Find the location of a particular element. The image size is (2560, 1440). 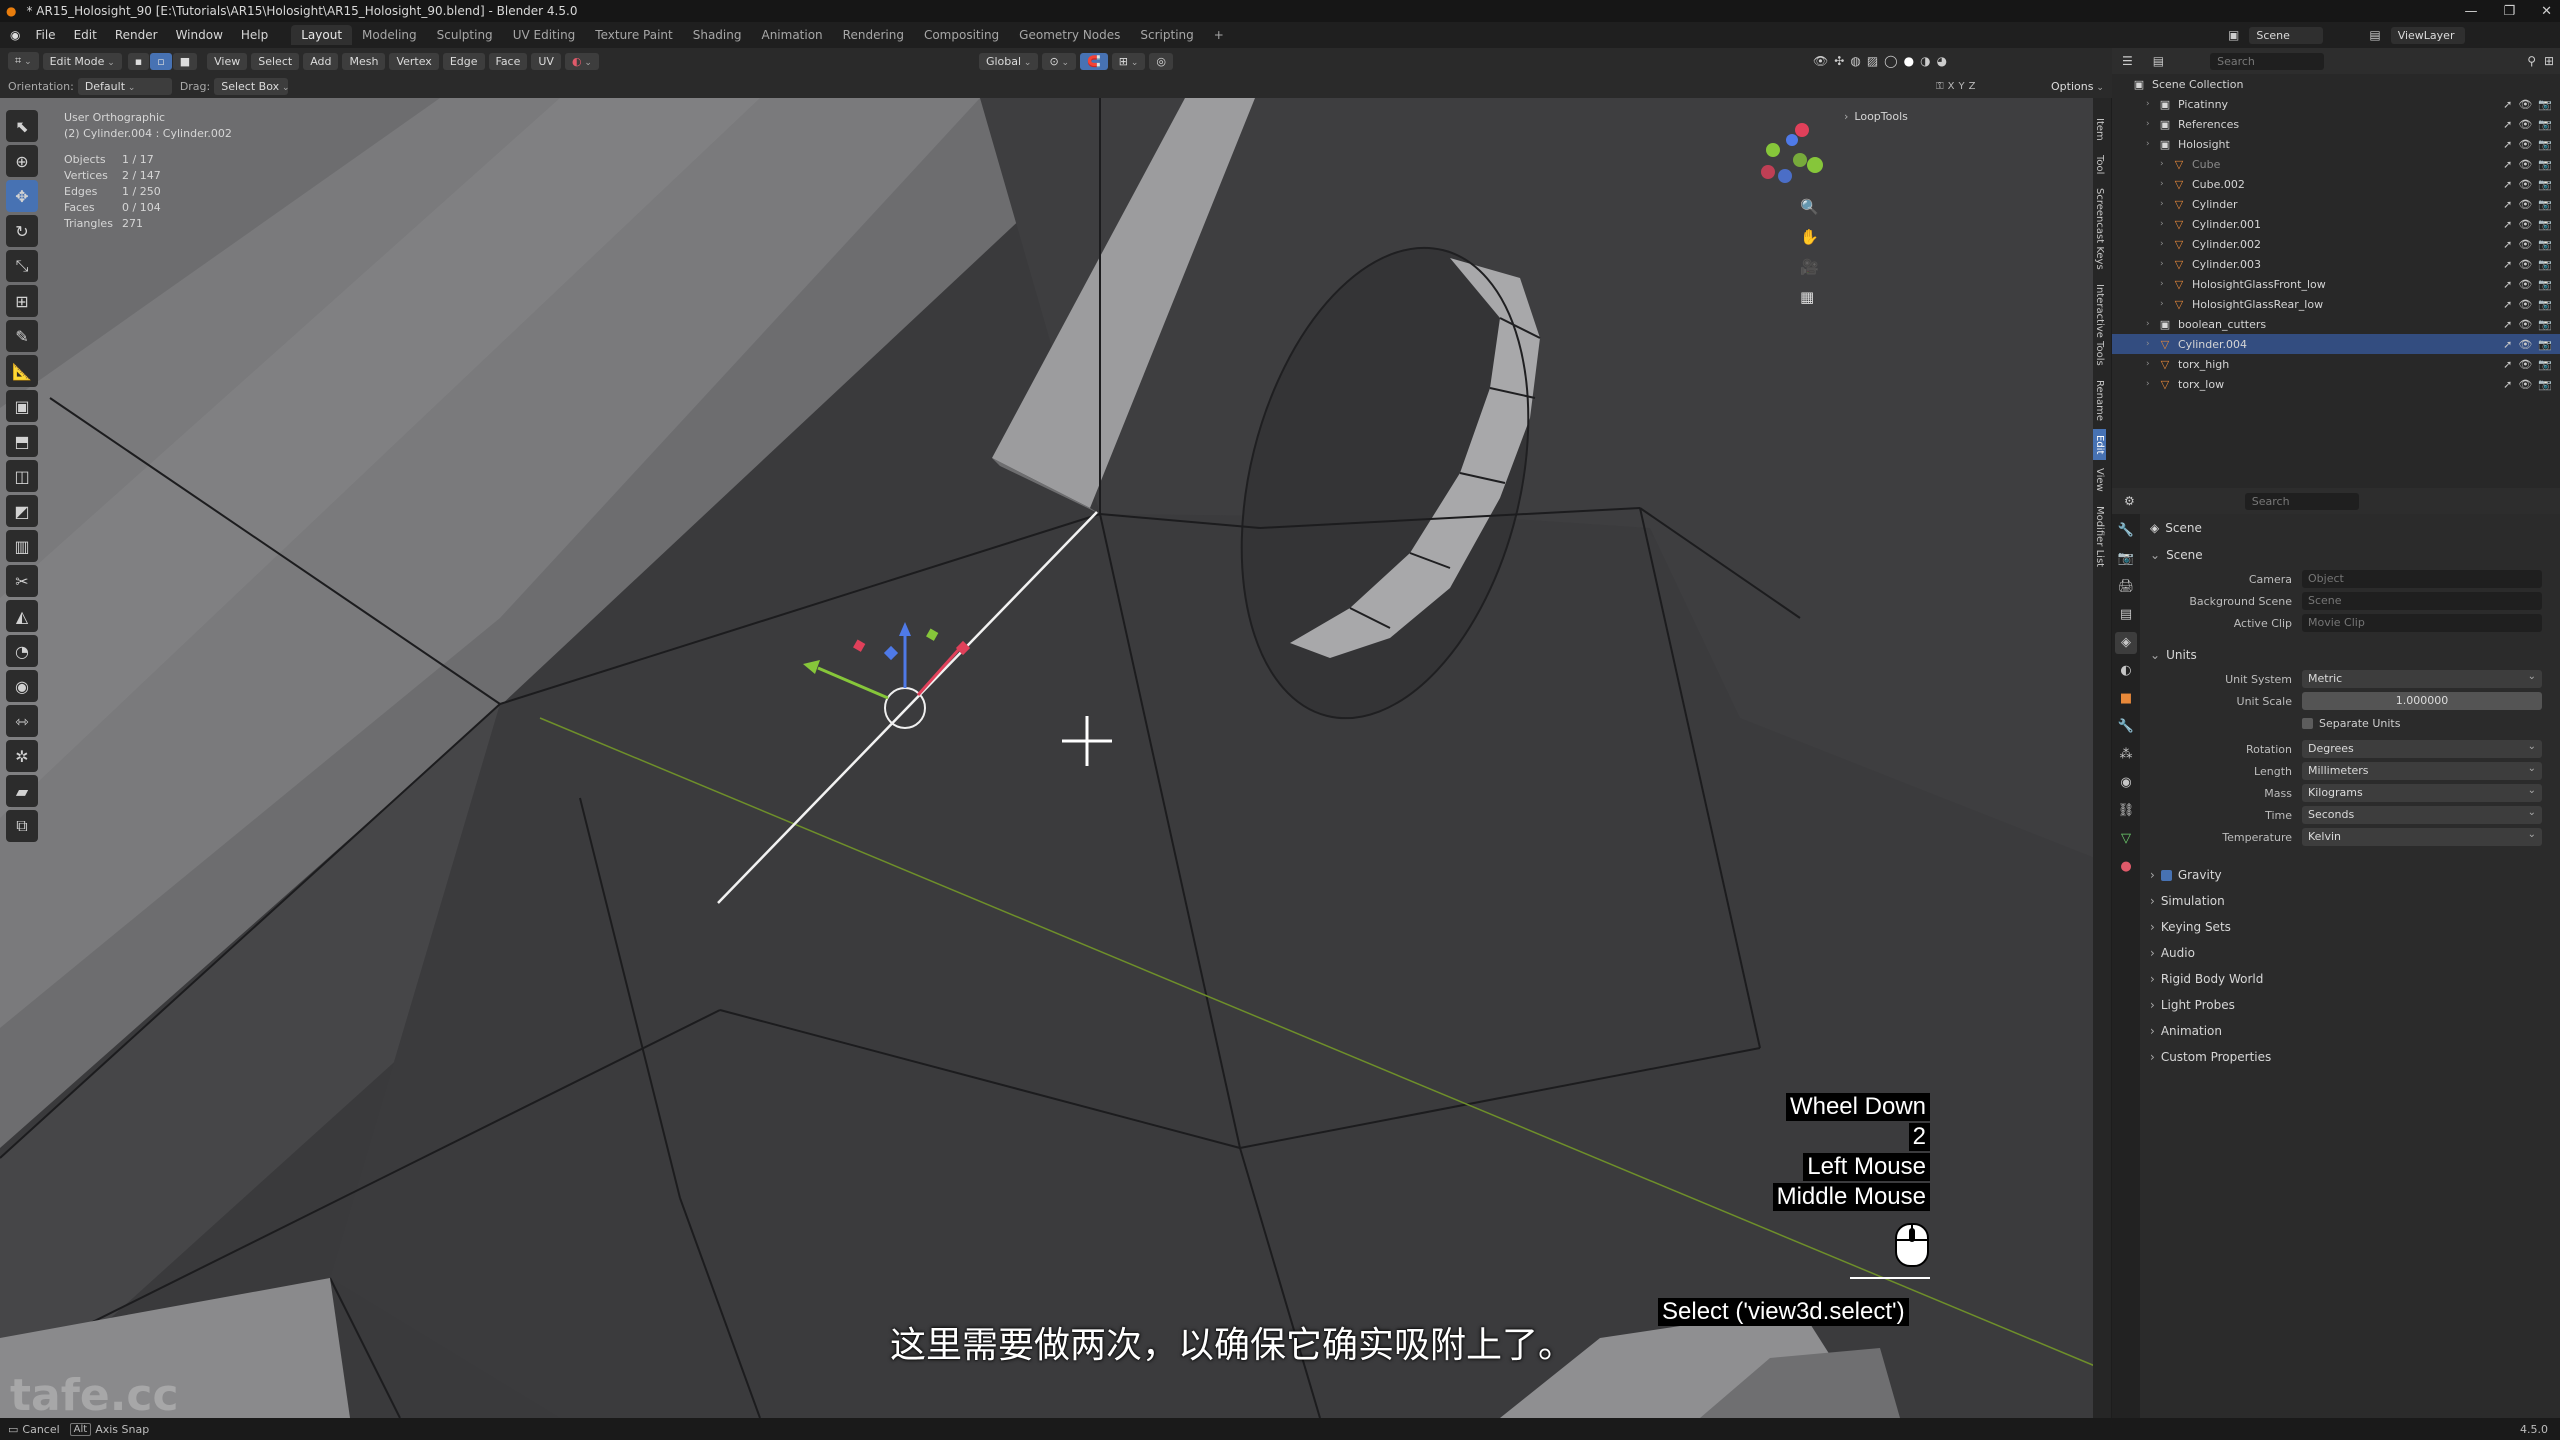

shading-solid-icon: ● is located at coordinates (1909, 61).